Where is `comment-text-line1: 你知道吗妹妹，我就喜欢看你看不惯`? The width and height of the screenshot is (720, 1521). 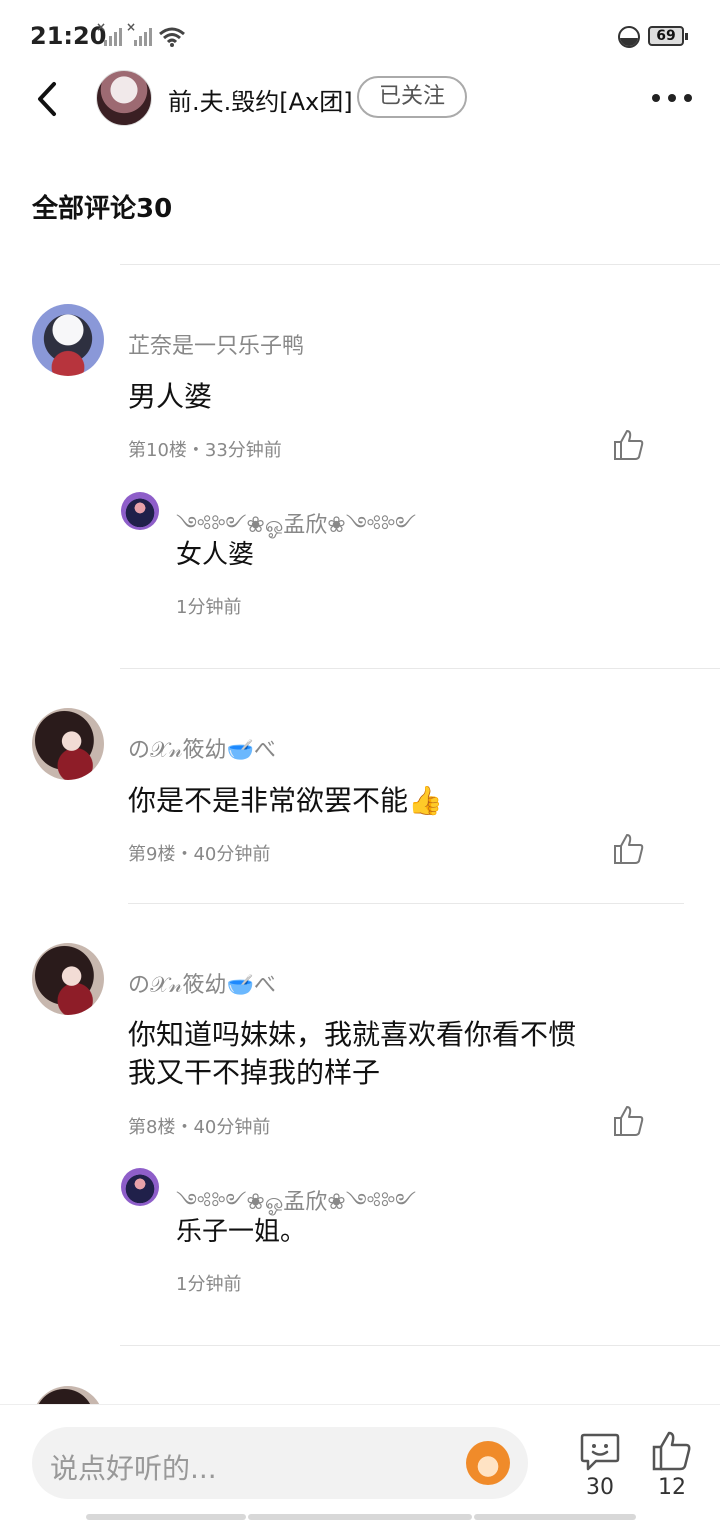 comment-text-line1: 你知道吗妹妹，我就喜欢看你看不惯 is located at coordinates (352, 1034).